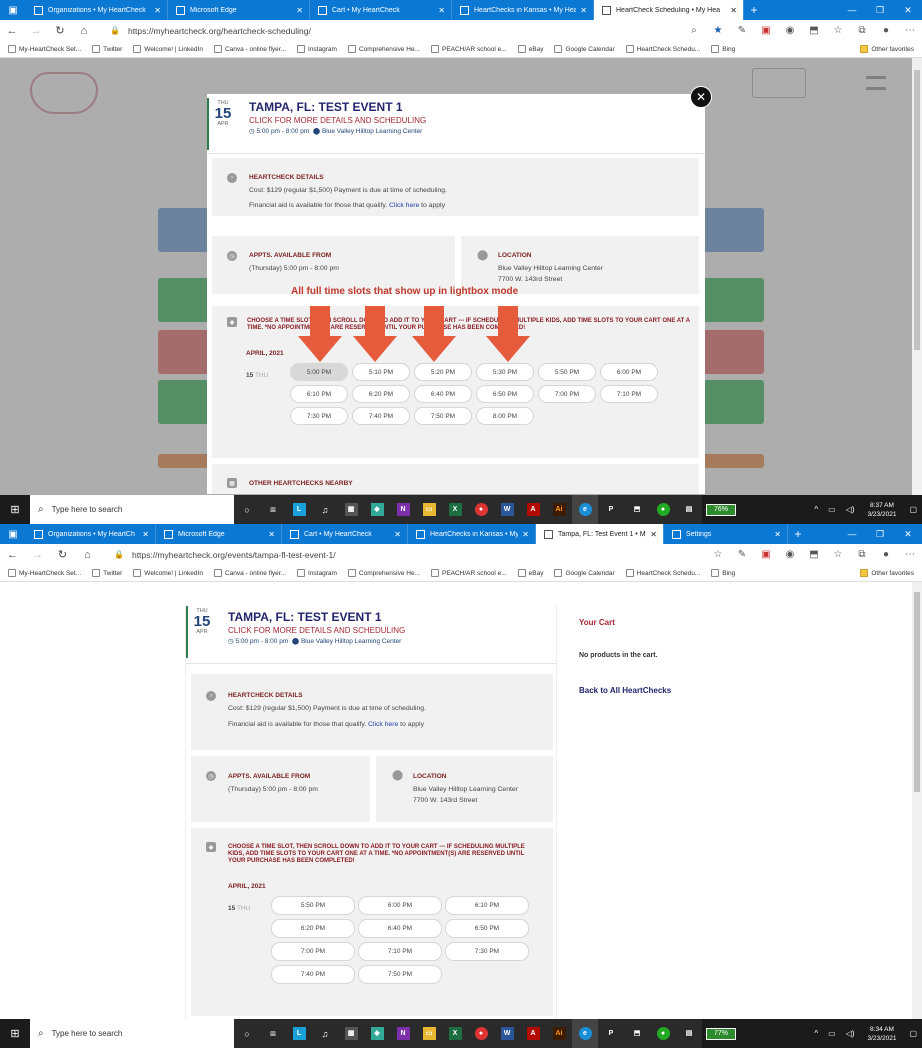 The height and width of the screenshot is (1048, 922). What do you see at coordinates (37, 555) in the screenshot?
I see `forward-icon: →` at bounding box center [37, 555].